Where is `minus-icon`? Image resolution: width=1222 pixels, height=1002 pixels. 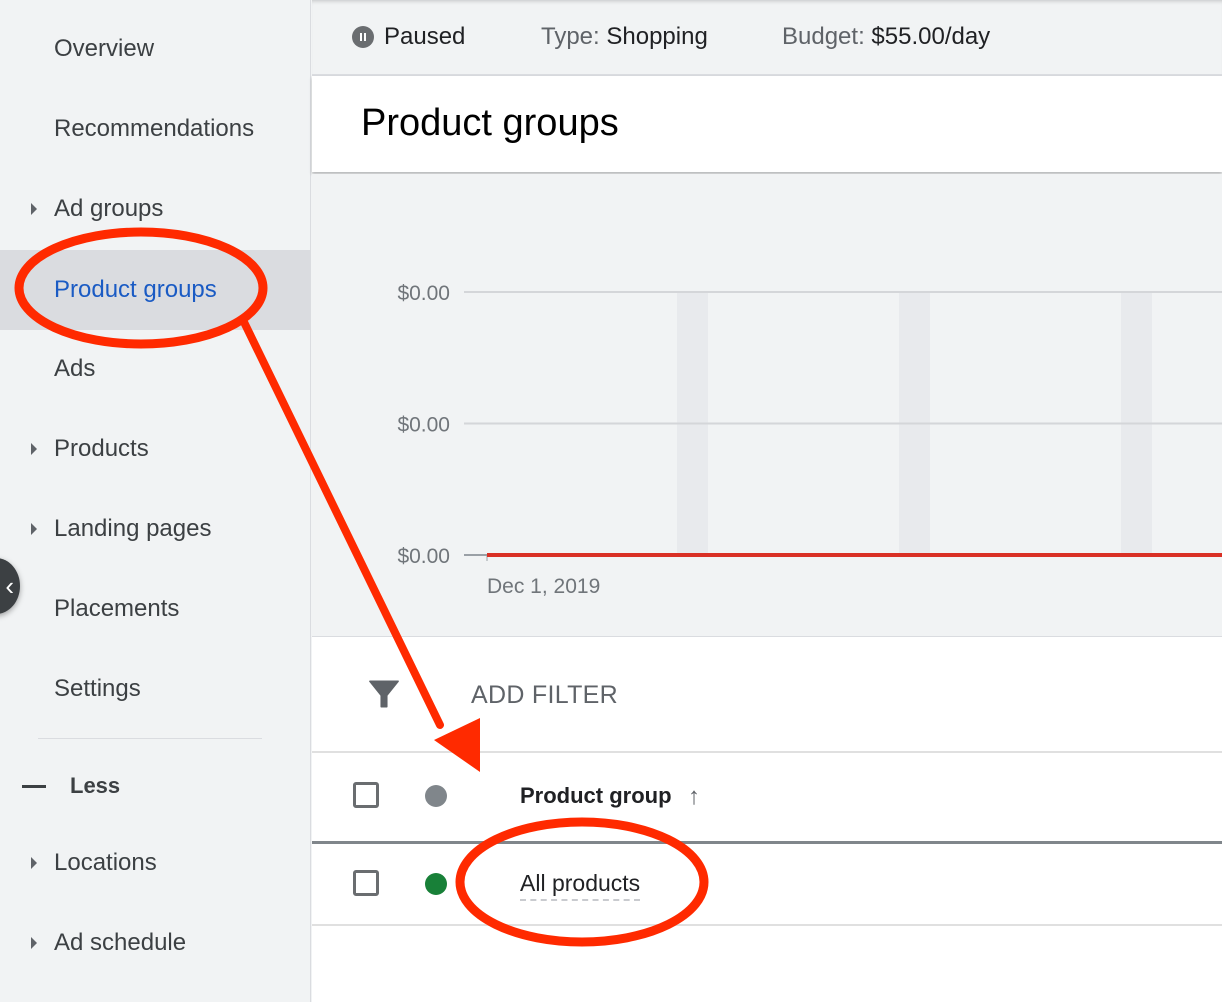
minus-icon is located at coordinates (34, 786).